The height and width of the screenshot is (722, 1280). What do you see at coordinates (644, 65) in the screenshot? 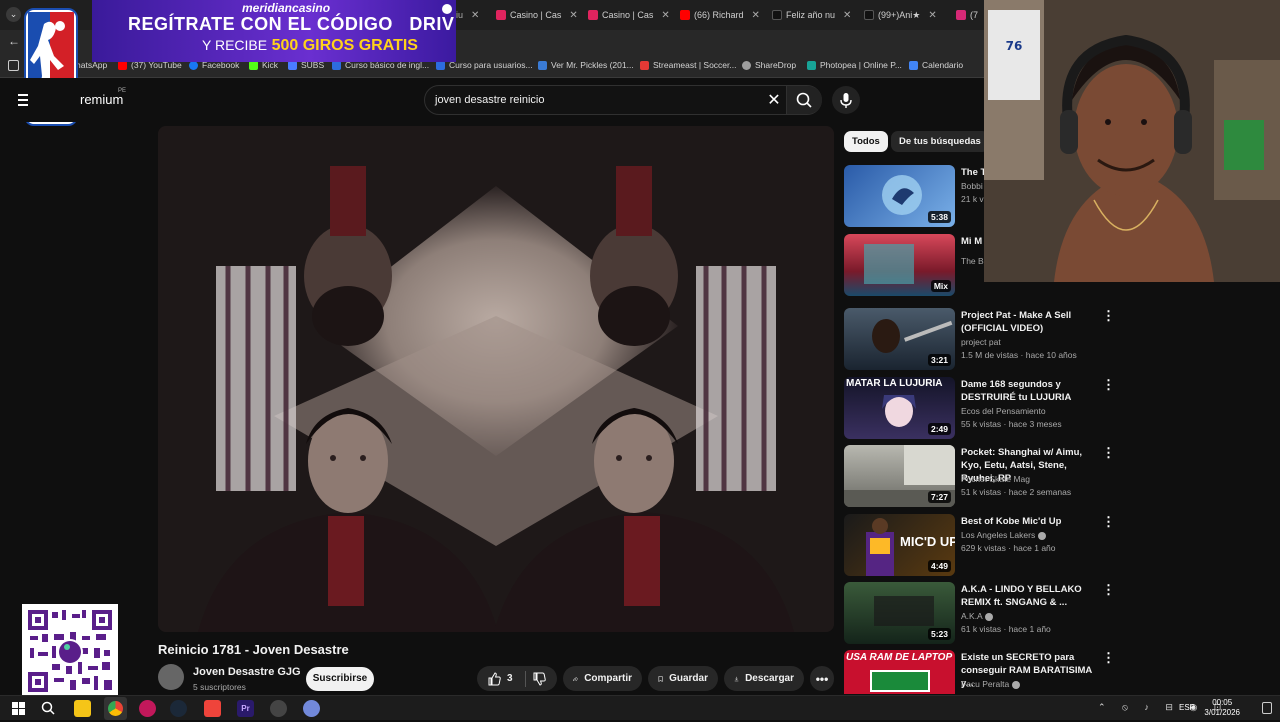
I see `streameast-icon` at bounding box center [644, 65].